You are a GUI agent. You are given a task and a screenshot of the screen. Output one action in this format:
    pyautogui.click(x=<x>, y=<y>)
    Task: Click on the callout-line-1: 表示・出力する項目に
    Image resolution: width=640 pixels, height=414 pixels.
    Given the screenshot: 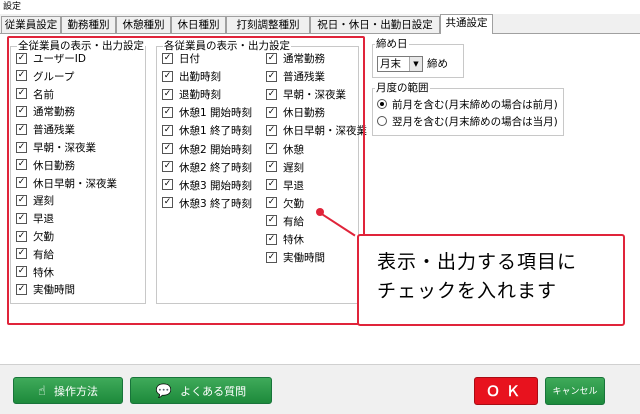 What is the action you would take?
    pyautogui.click(x=477, y=262)
    